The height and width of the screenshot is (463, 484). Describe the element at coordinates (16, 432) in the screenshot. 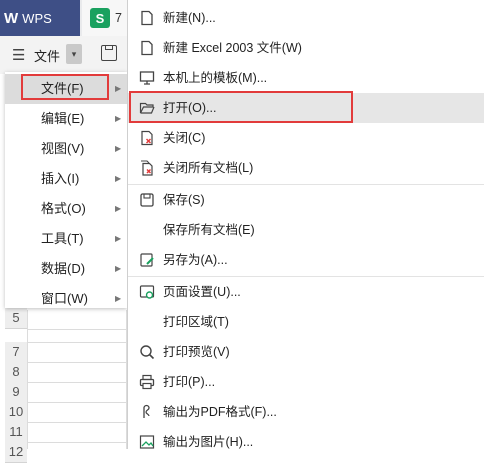

I see `row-header: 11` at that location.